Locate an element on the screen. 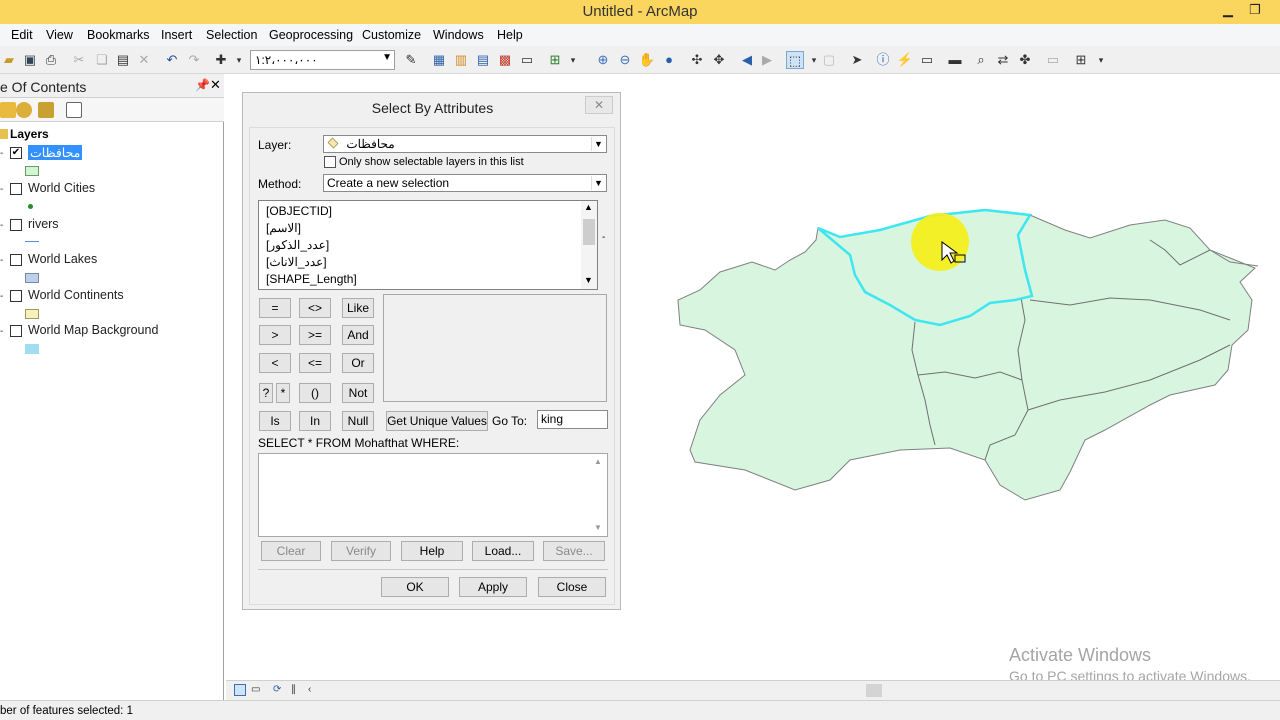  scroll-left-icon: ‹ is located at coordinates (309, 689).